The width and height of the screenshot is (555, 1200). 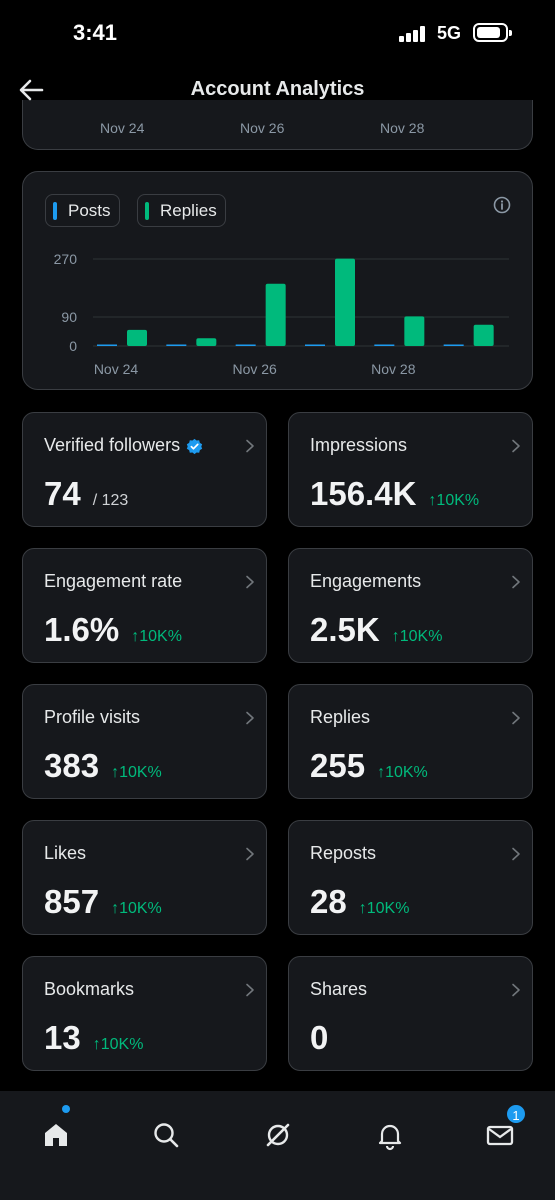 I want to click on verified-badge-icon, so click(x=194, y=446).